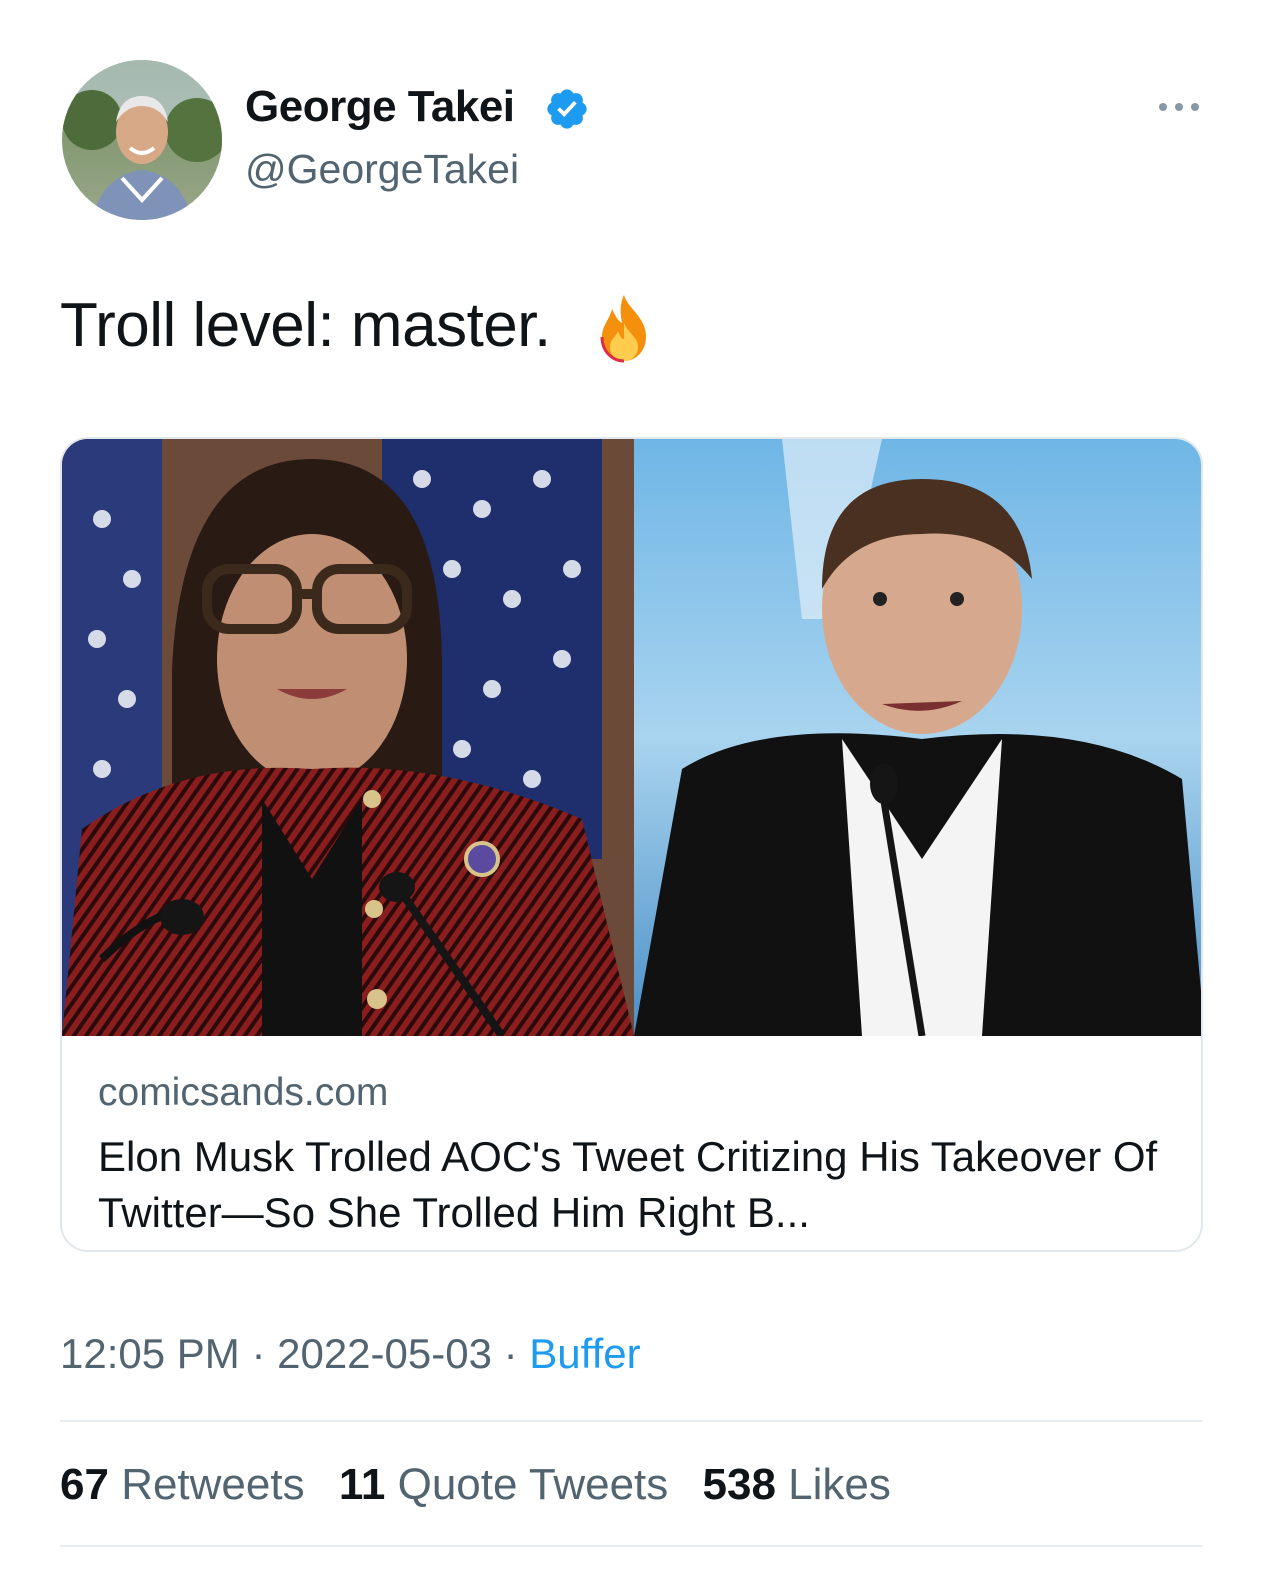 The width and height of the screenshot is (1270, 1595). Describe the element at coordinates (84, 1484) in the screenshot. I see `retweets-count: 67` at that location.